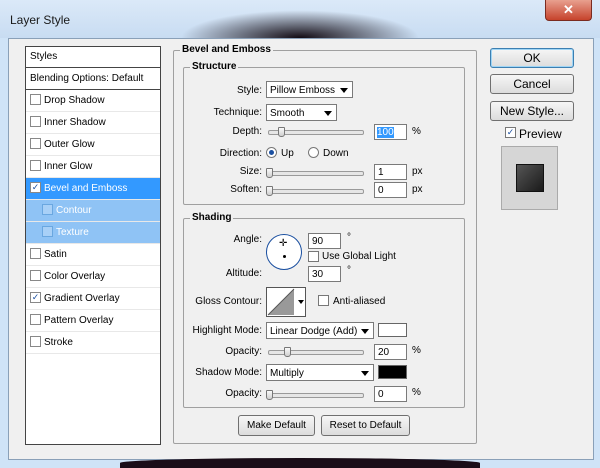  Describe the element at coordinates (93, 277) in the screenshot. I see `style-item-color-overlay: Color Overlay` at that location.